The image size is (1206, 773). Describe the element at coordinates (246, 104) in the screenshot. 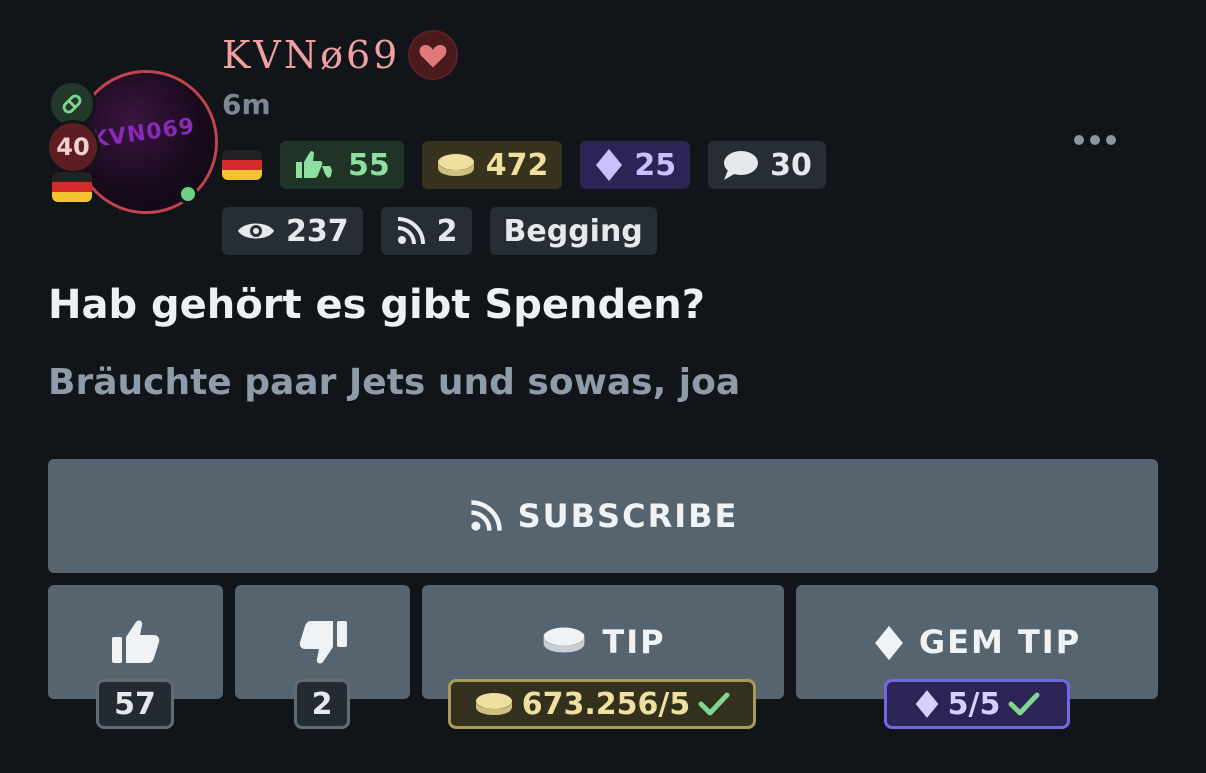

I see `post-time: 6m` at that location.